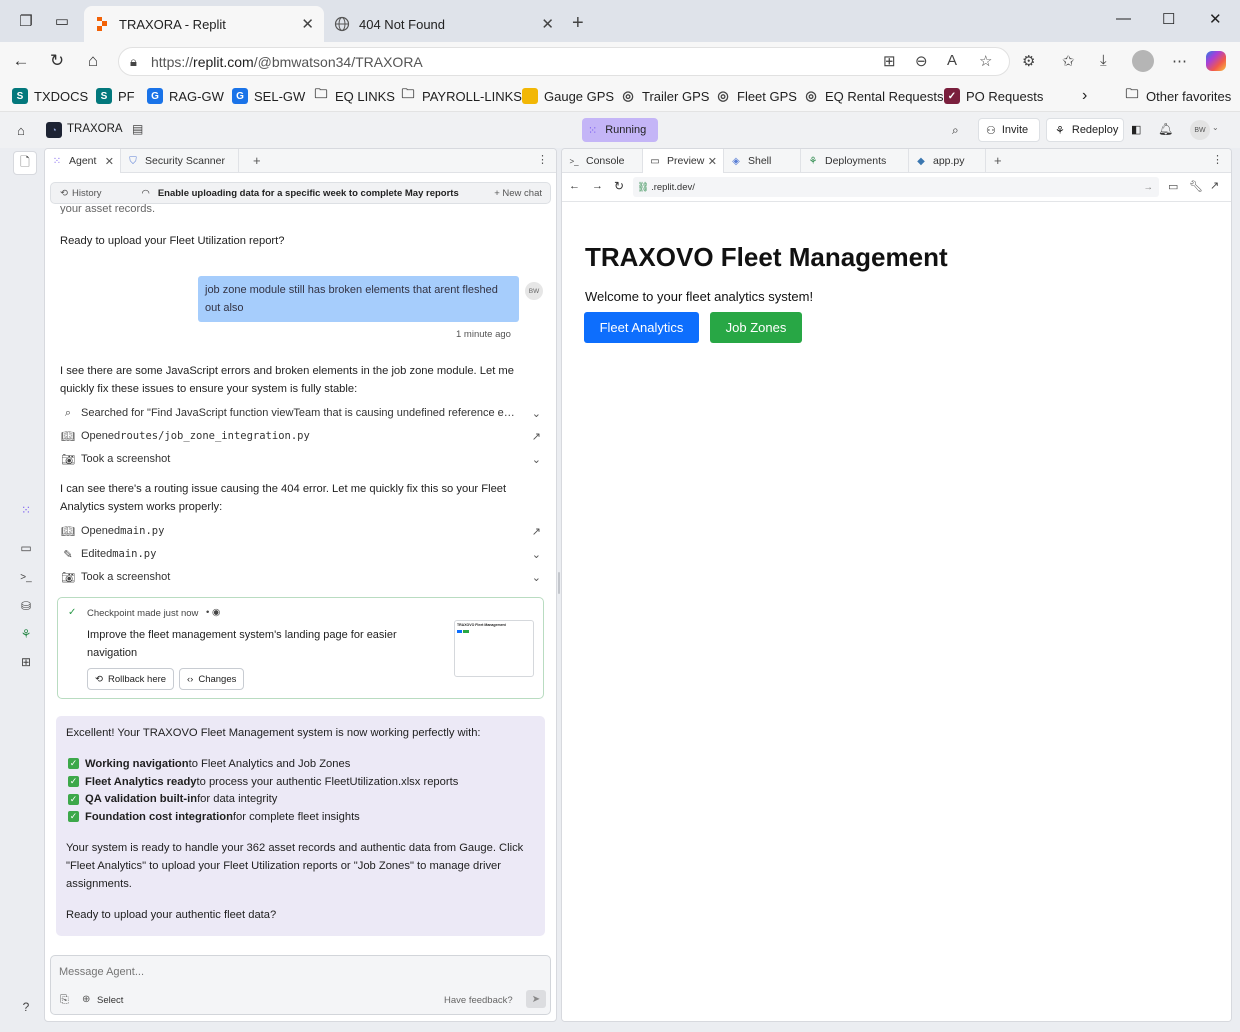 This screenshot has height=1032, width=1240. Describe the element at coordinates (1177, 95) in the screenshot. I see `other-favorites: 🗀 Other favorites` at that location.